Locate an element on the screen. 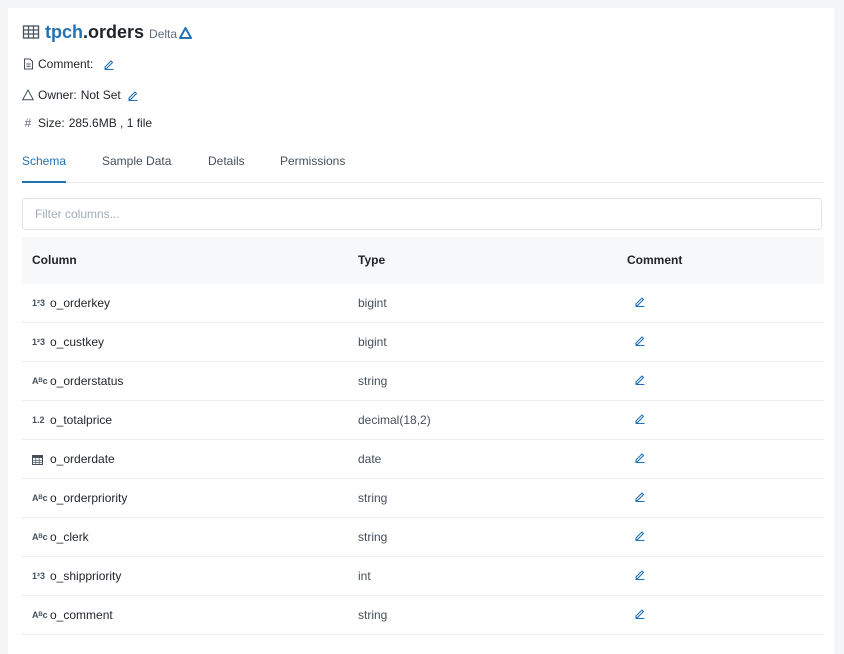  column-name: o_clerk is located at coordinates (69, 537).